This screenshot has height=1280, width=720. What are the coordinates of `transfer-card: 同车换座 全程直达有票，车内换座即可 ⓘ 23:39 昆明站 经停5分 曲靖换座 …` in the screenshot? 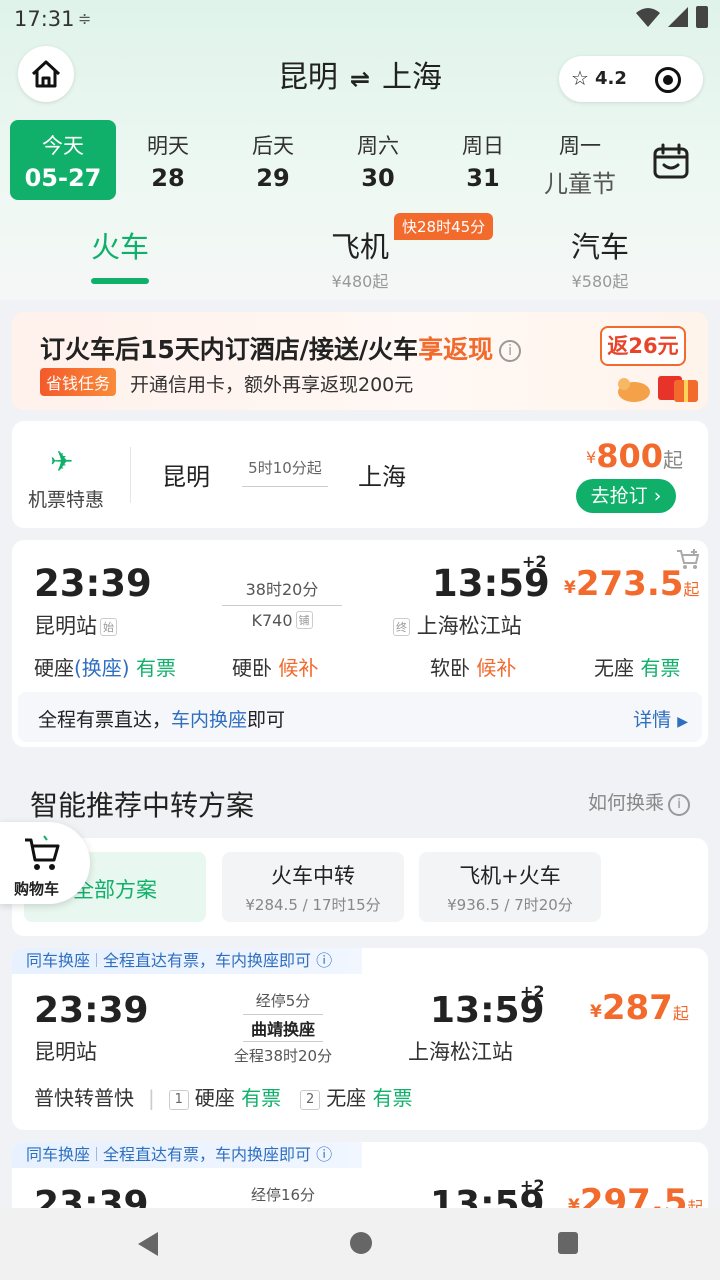 It's located at (360, 1039).